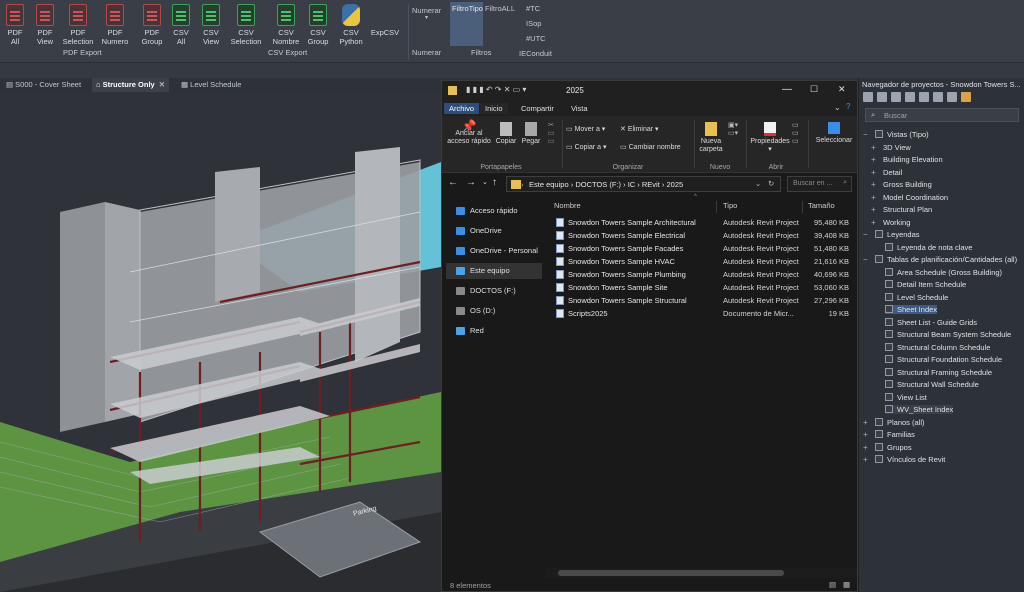  I want to click on ribbon-button-csv-python: CSV Python, so click(351, 24).